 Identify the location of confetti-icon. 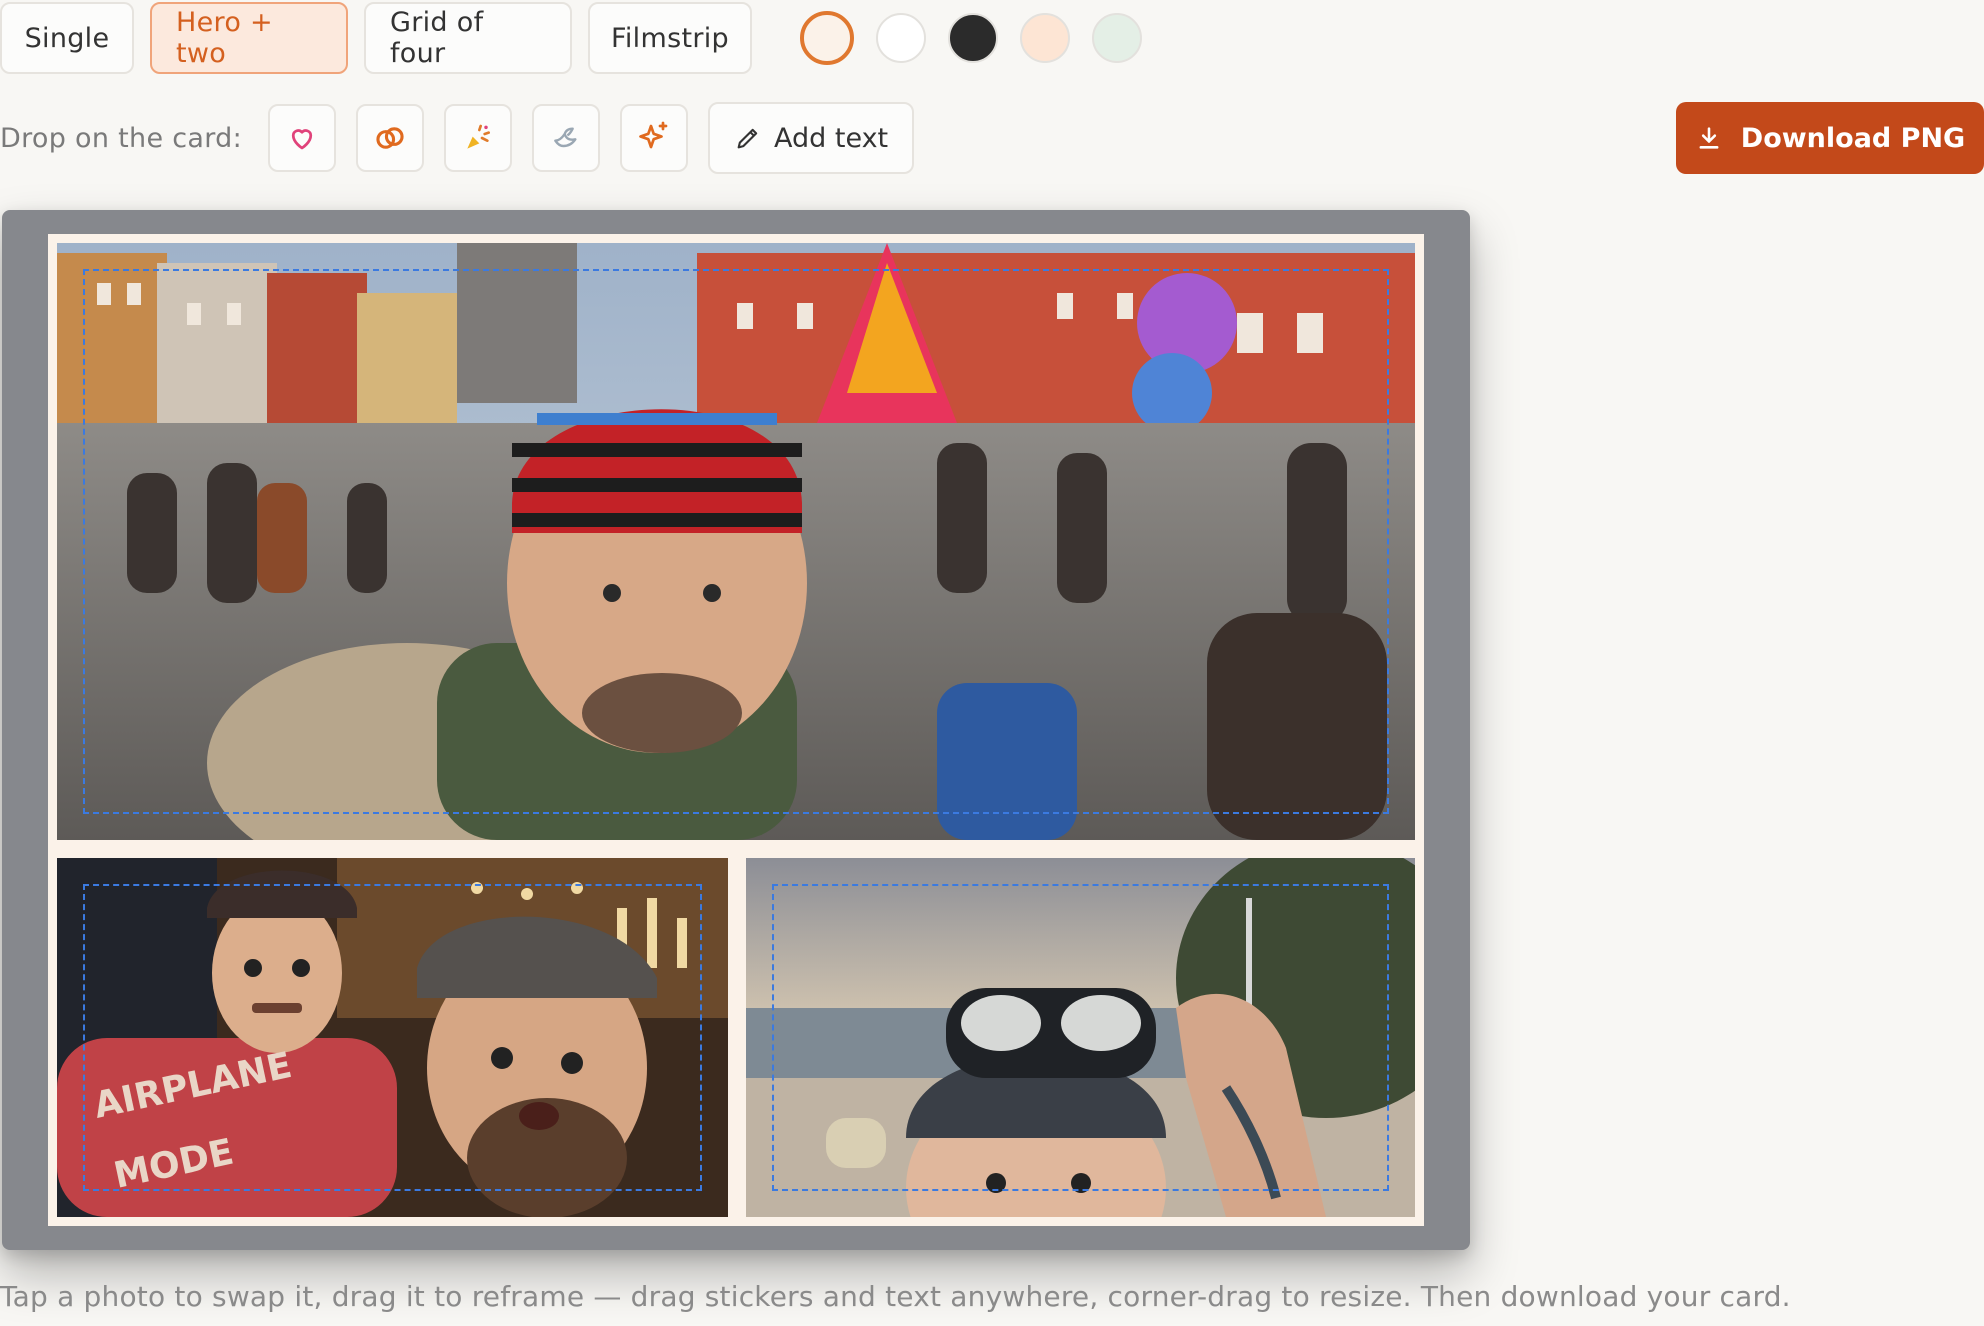
(478, 136).